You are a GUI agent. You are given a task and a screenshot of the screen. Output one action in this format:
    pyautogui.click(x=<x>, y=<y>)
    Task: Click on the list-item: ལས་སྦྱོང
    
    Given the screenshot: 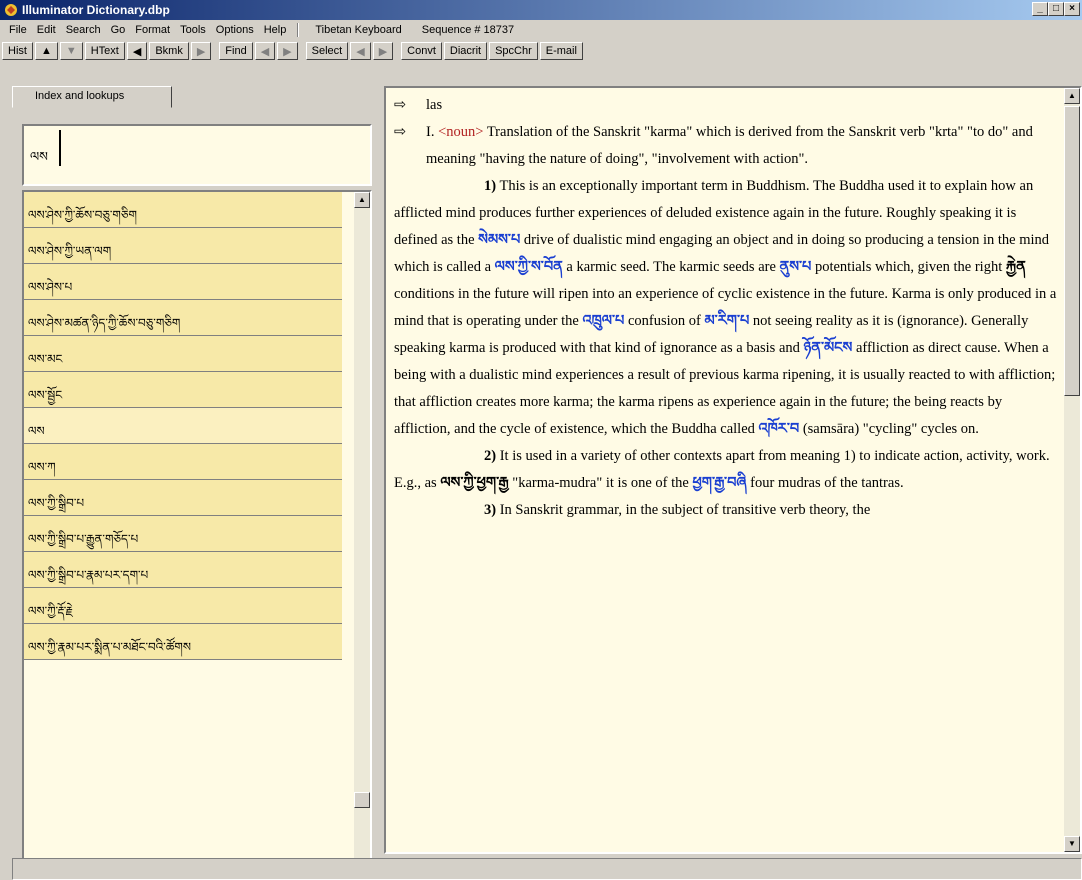 What is the action you would take?
    pyautogui.click(x=183, y=390)
    